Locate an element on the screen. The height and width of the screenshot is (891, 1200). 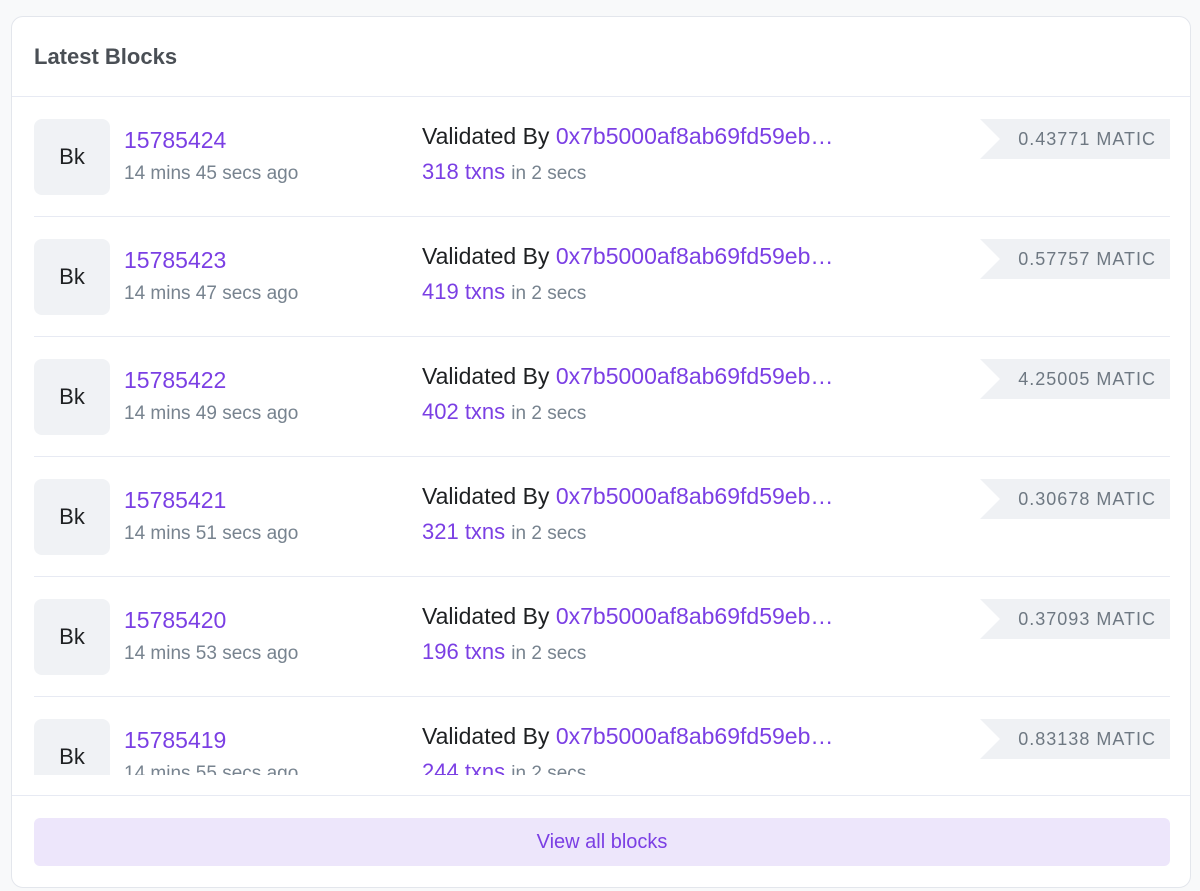
card-header: Latest Blocks is located at coordinates (601, 57).